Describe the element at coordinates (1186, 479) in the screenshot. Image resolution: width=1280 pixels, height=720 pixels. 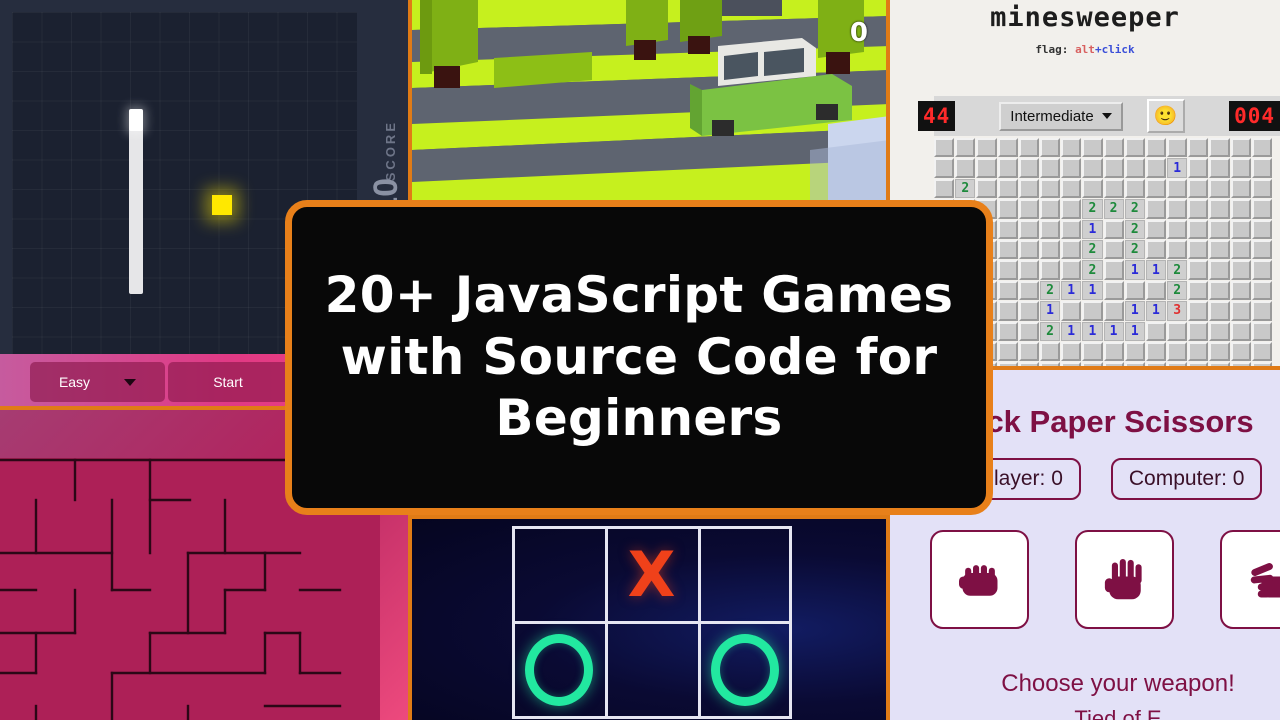
I see `rps-computer-score: Computer: 0` at that location.